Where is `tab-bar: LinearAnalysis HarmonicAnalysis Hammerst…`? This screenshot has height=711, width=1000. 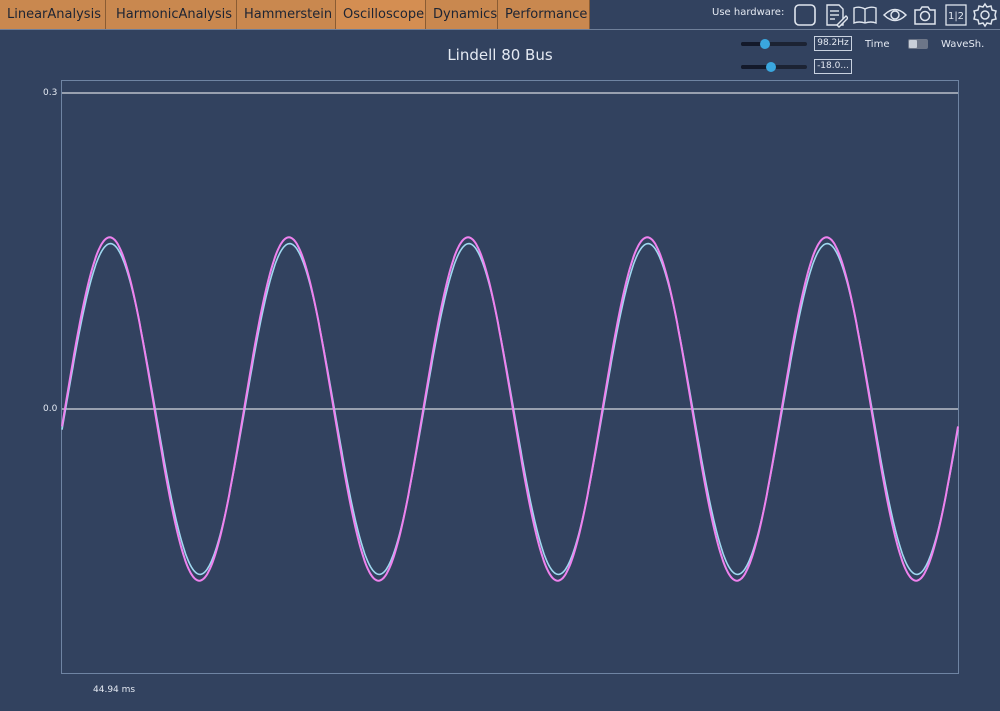
tab-bar: LinearAnalysis HarmonicAnalysis Hammerst… is located at coordinates (295, 14).